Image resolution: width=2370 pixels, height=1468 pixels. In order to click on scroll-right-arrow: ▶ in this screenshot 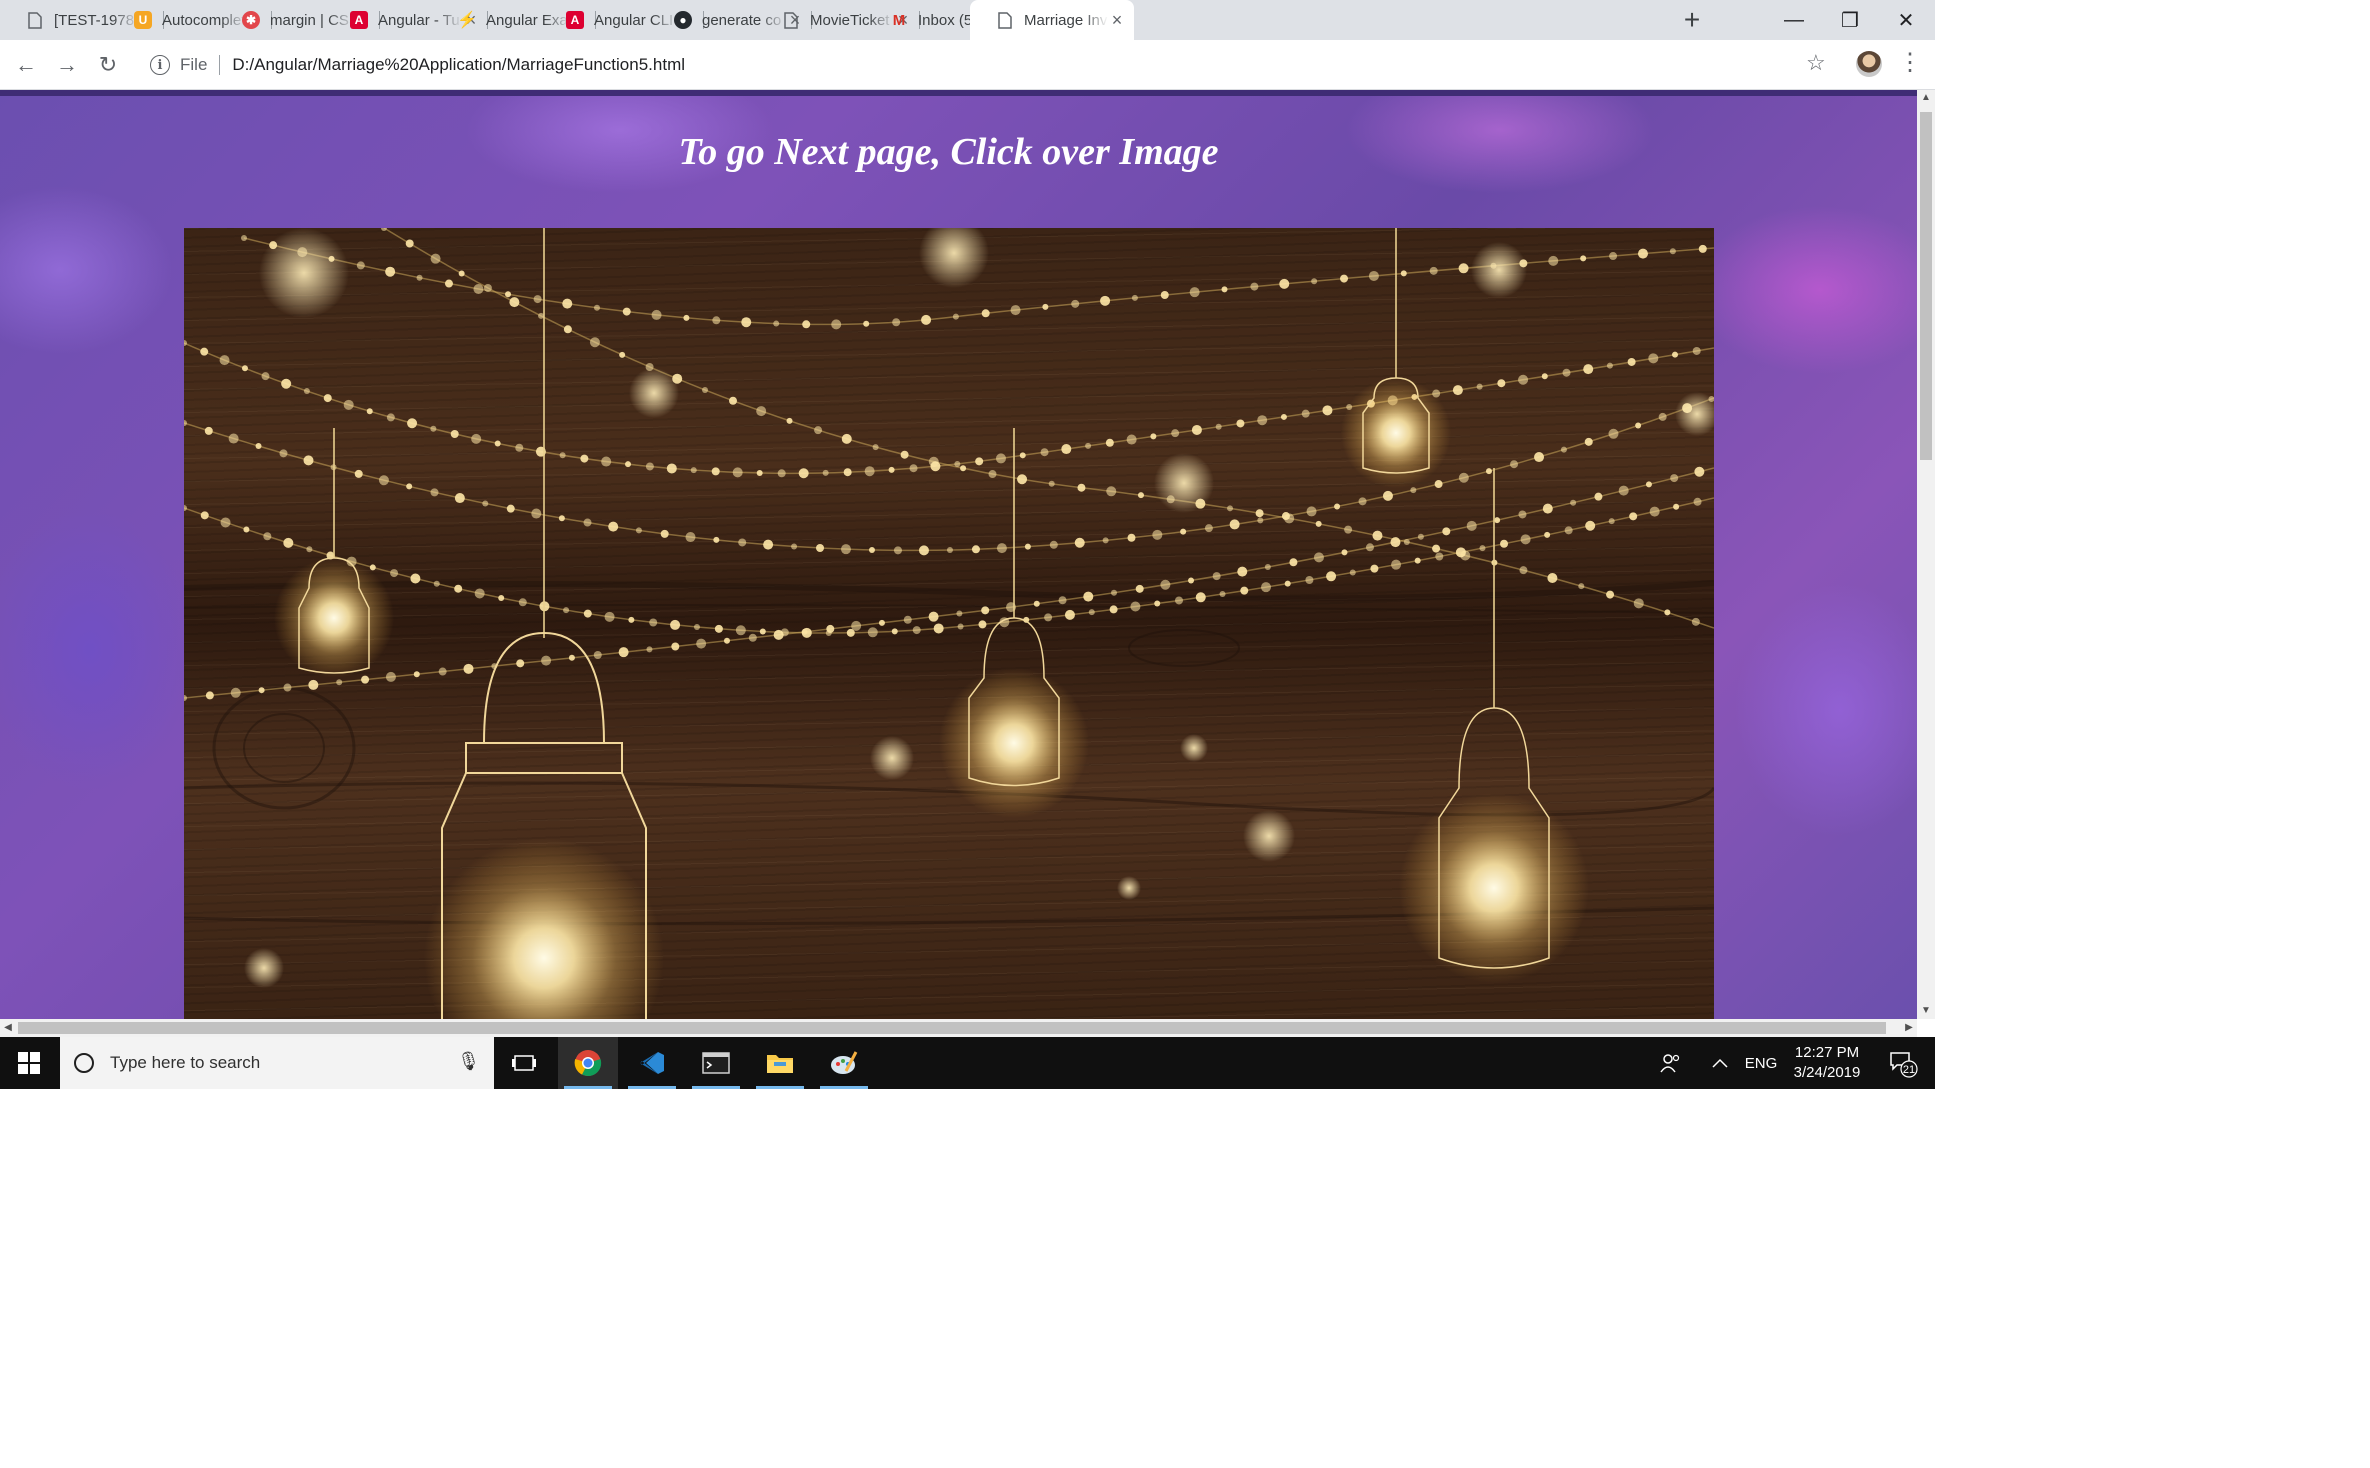, I will do `click(1909, 1028)`.